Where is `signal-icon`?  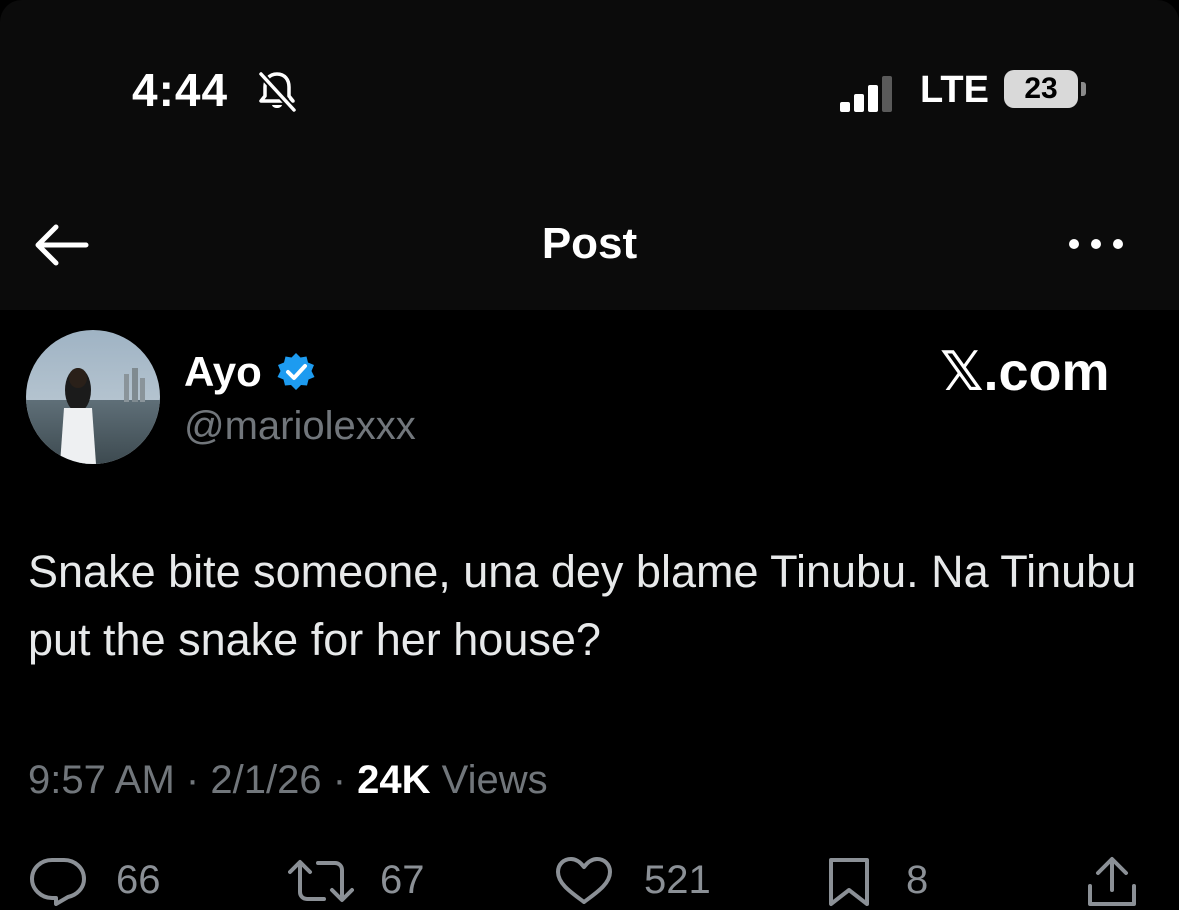
signal-icon is located at coordinates (866, 94).